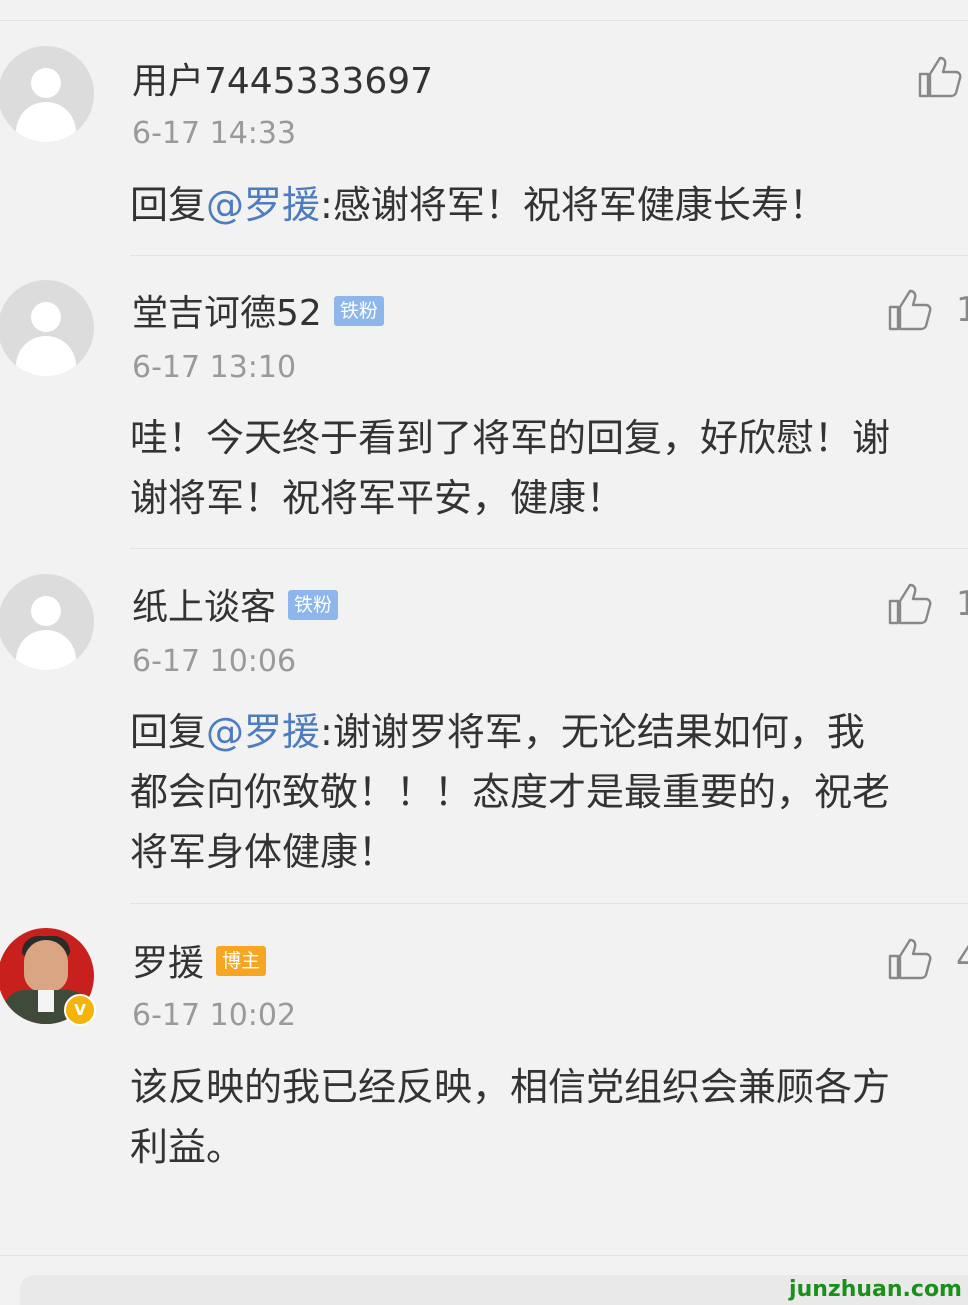 This screenshot has height=1305, width=968. Describe the element at coordinates (549, 468) in the screenshot. I see `comment-body: 哇！今天终于看到了将军的回复，好欣慰！谢 谢将军！祝将军平安，健康！` at that location.